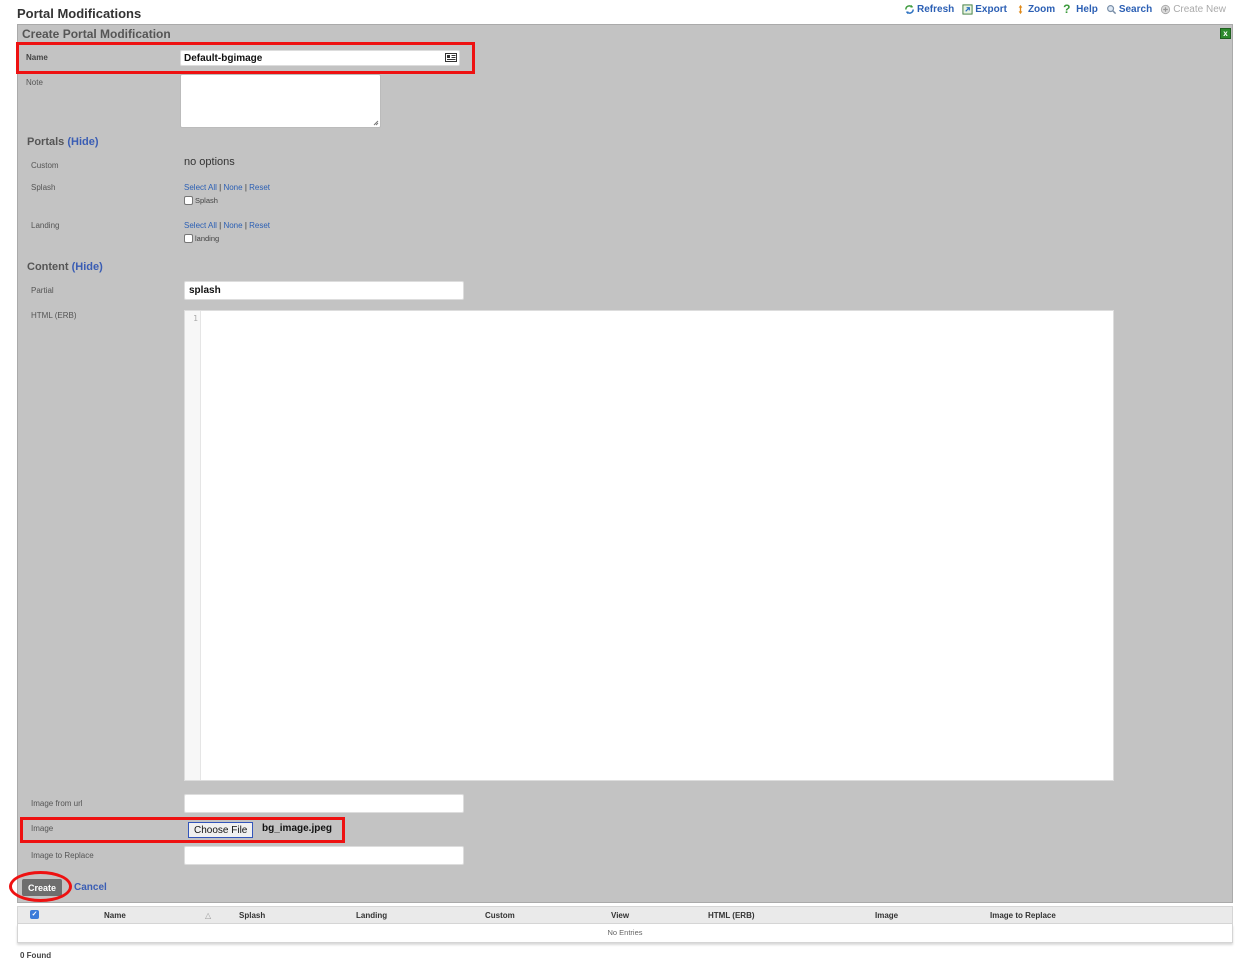 Image resolution: width=1250 pixels, height=963 pixels. What do you see at coordinates (991, 9) in the screenshot?
I see `export-label: Export` at bounding box center [991, 9].